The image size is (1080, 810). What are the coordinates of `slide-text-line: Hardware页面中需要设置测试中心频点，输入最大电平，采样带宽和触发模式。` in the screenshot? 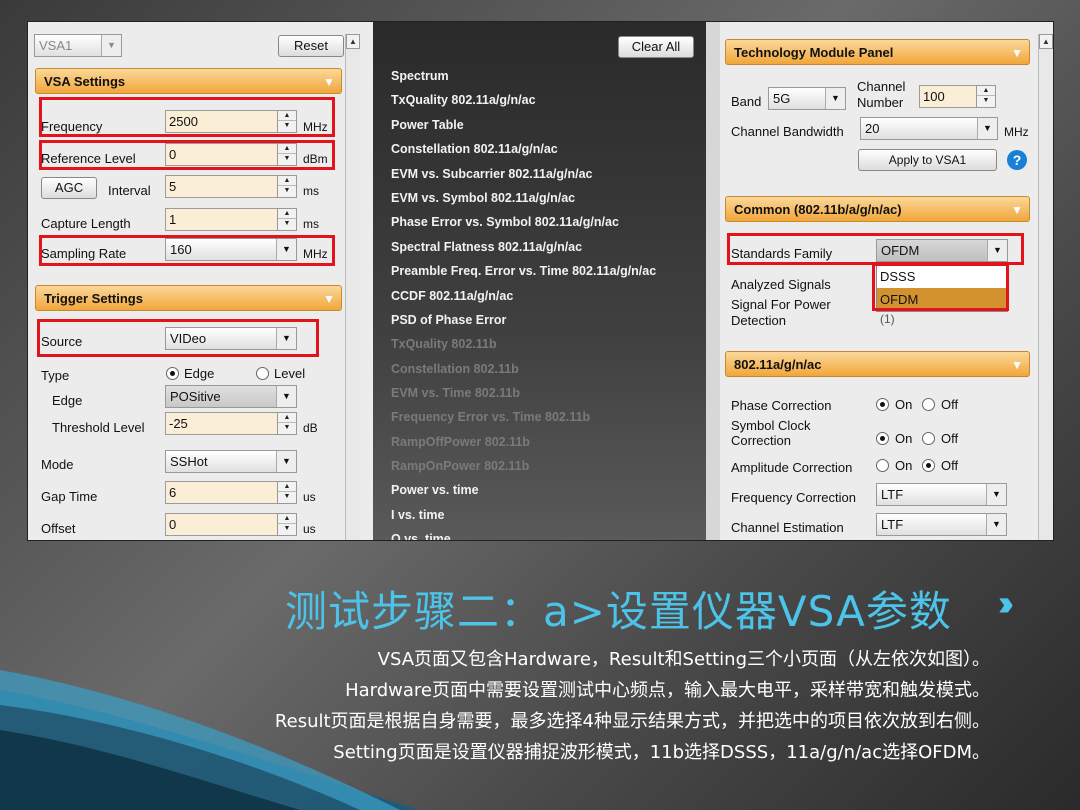 It's located at (667, 690).